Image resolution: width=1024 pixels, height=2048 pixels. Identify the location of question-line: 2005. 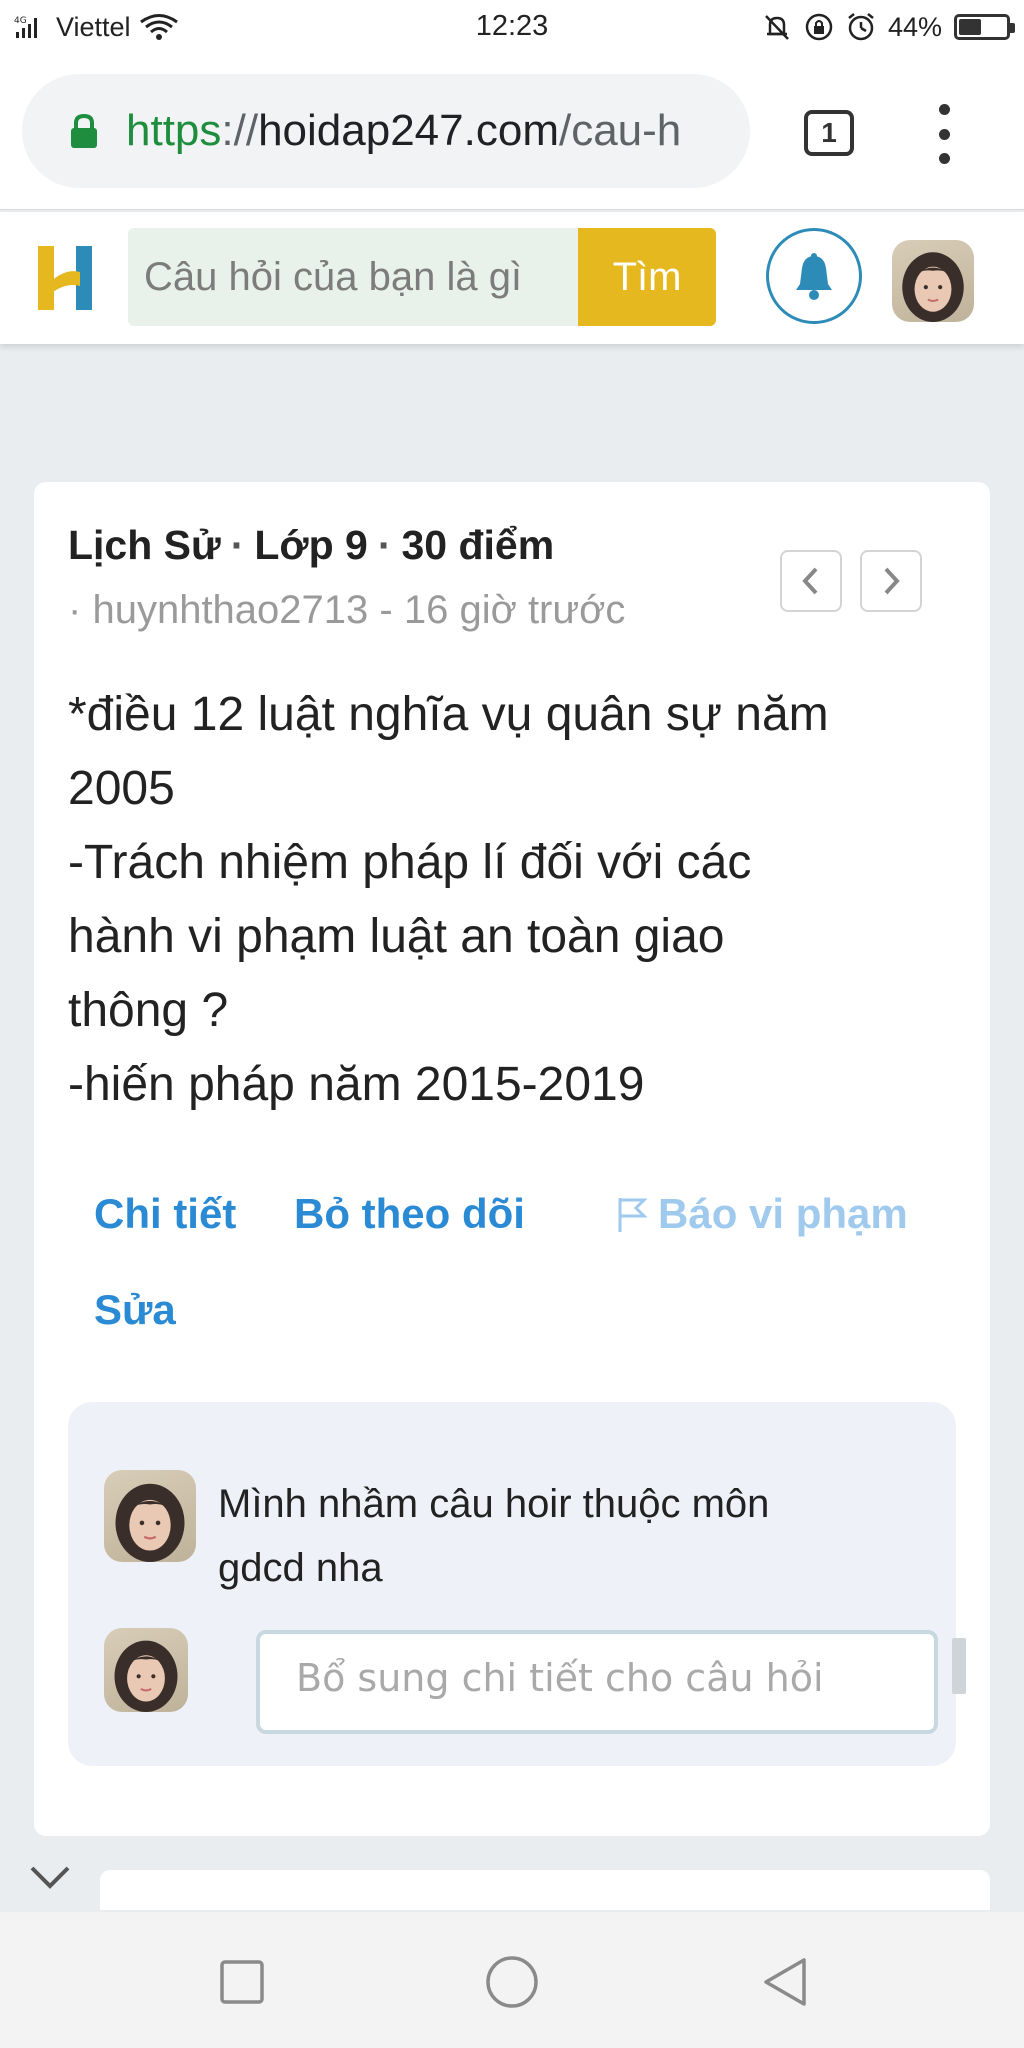
(121, 788).